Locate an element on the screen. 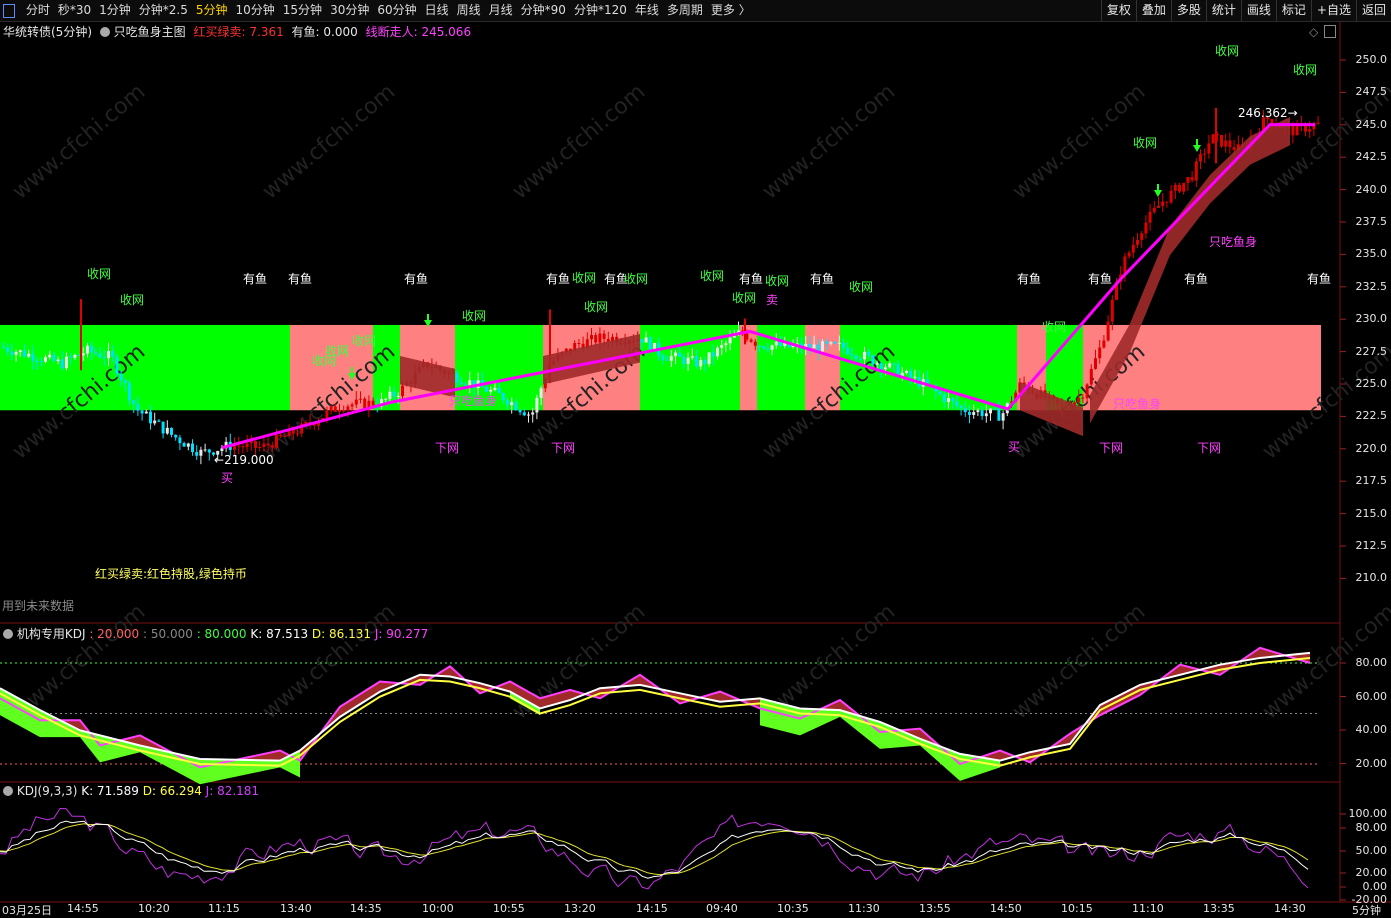  kdj1-j-line is located at coordinates (655, 707).